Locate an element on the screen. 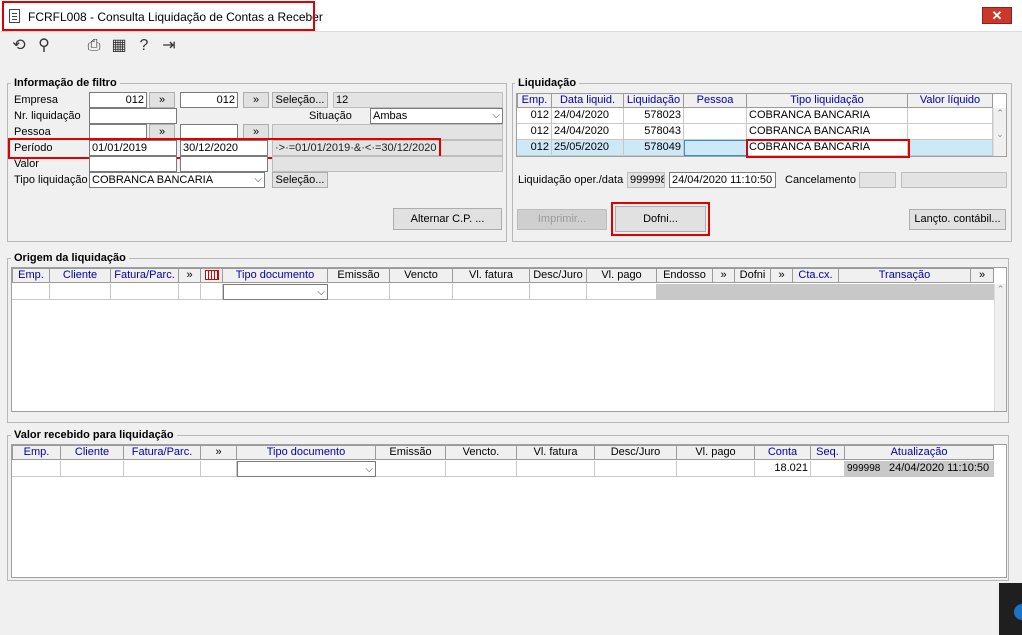 The width and height of the screenshot is (1022, 635). column-header: Valor líquido is located at coordinates (950, 100).